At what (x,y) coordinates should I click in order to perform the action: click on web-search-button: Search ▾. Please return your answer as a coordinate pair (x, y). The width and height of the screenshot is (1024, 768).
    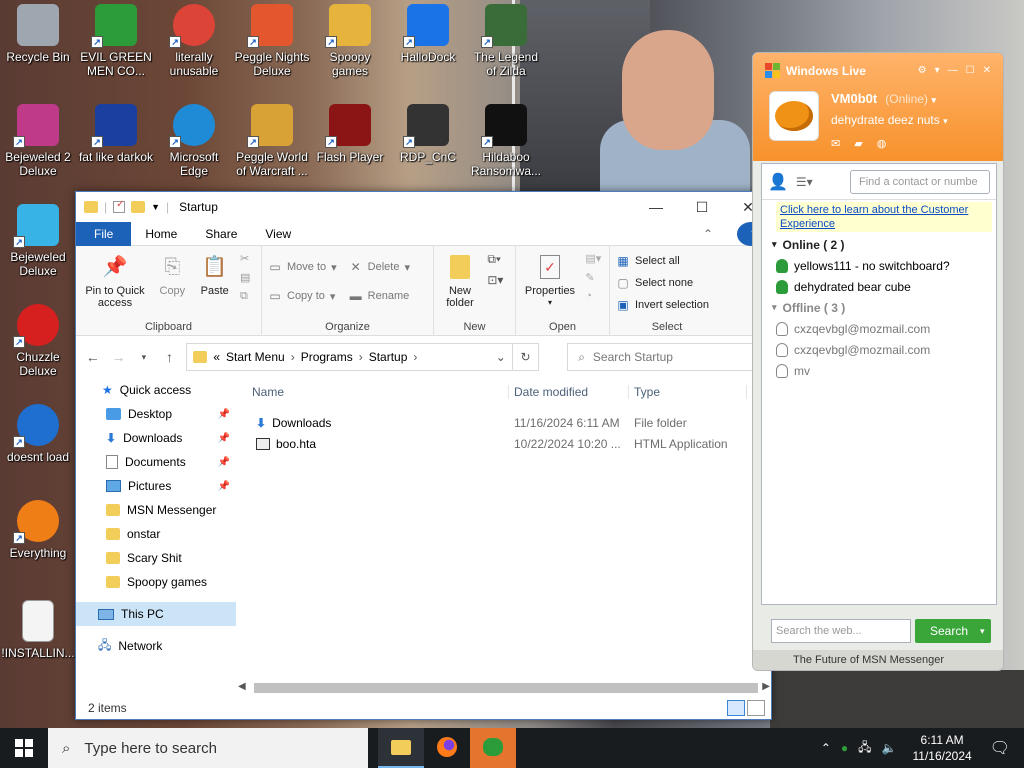
    Looking at the image, I should click on (953, 631).